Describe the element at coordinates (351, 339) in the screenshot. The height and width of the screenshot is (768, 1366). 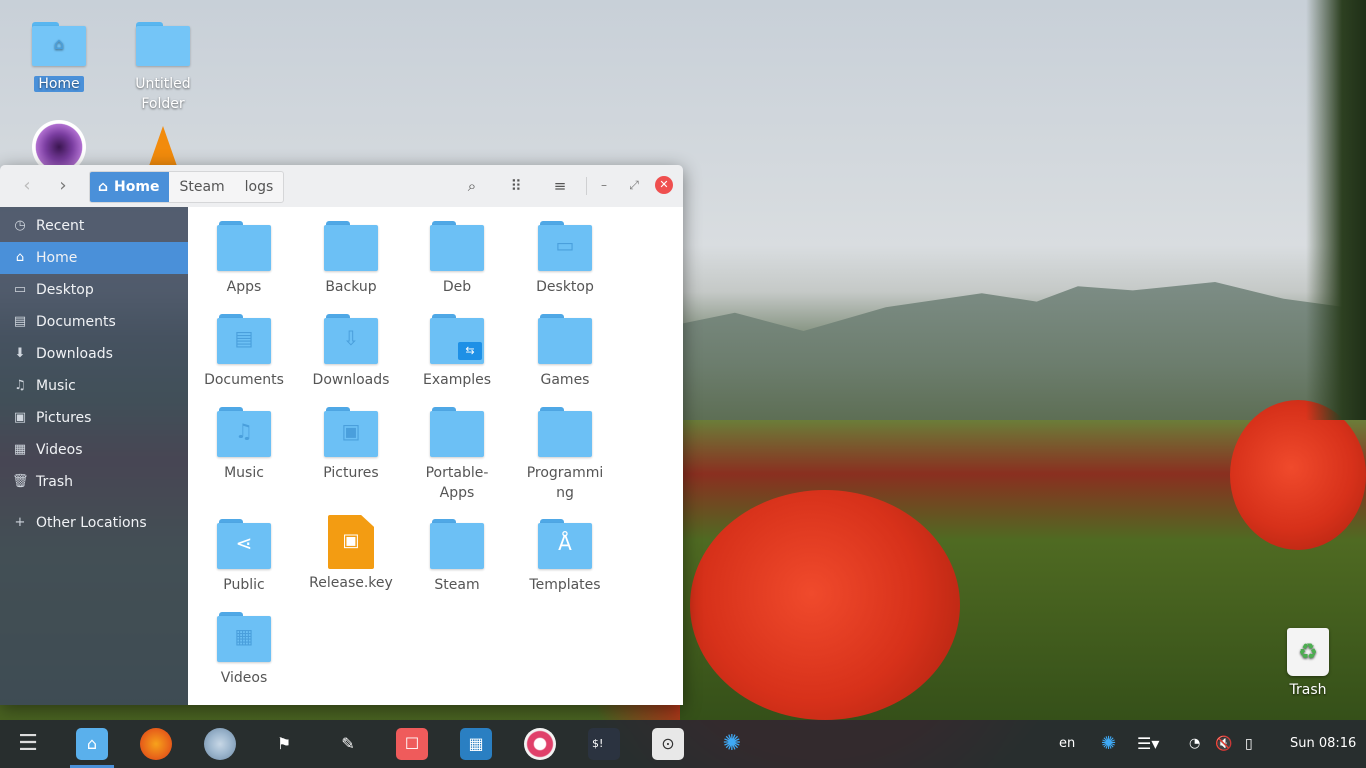
I see `downloads-folder-icon: ⇩` at that location.